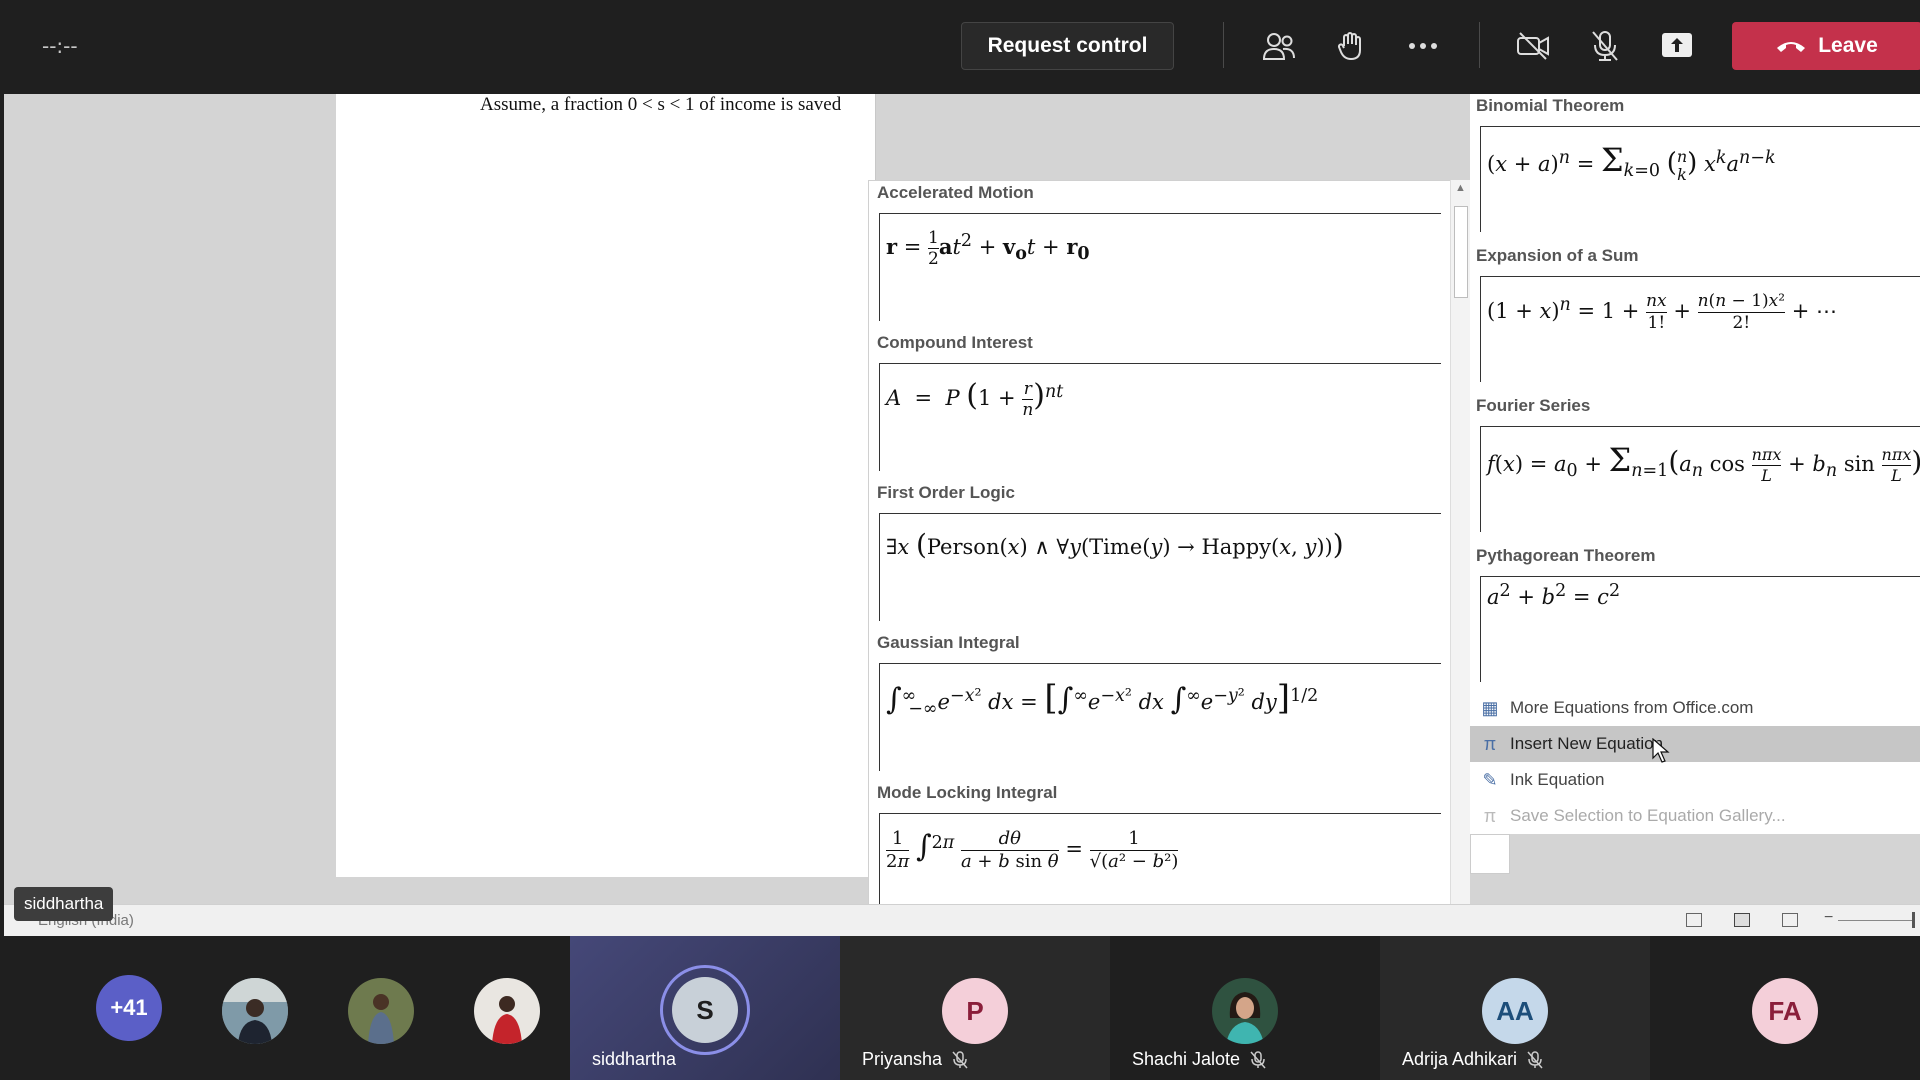  What do you see at coordinates (1550, 105) in the screenshot?
I see `equation-title: Binomial Theorem` at bounding box center [1550, 105].